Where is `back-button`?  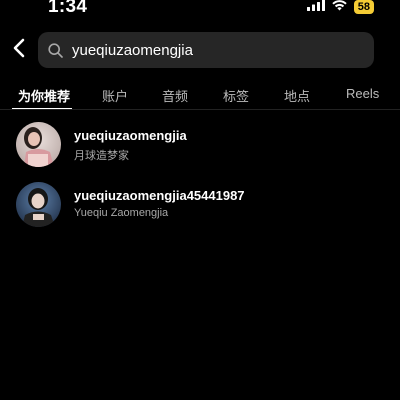 back-button is located at coordinates (19, 50).